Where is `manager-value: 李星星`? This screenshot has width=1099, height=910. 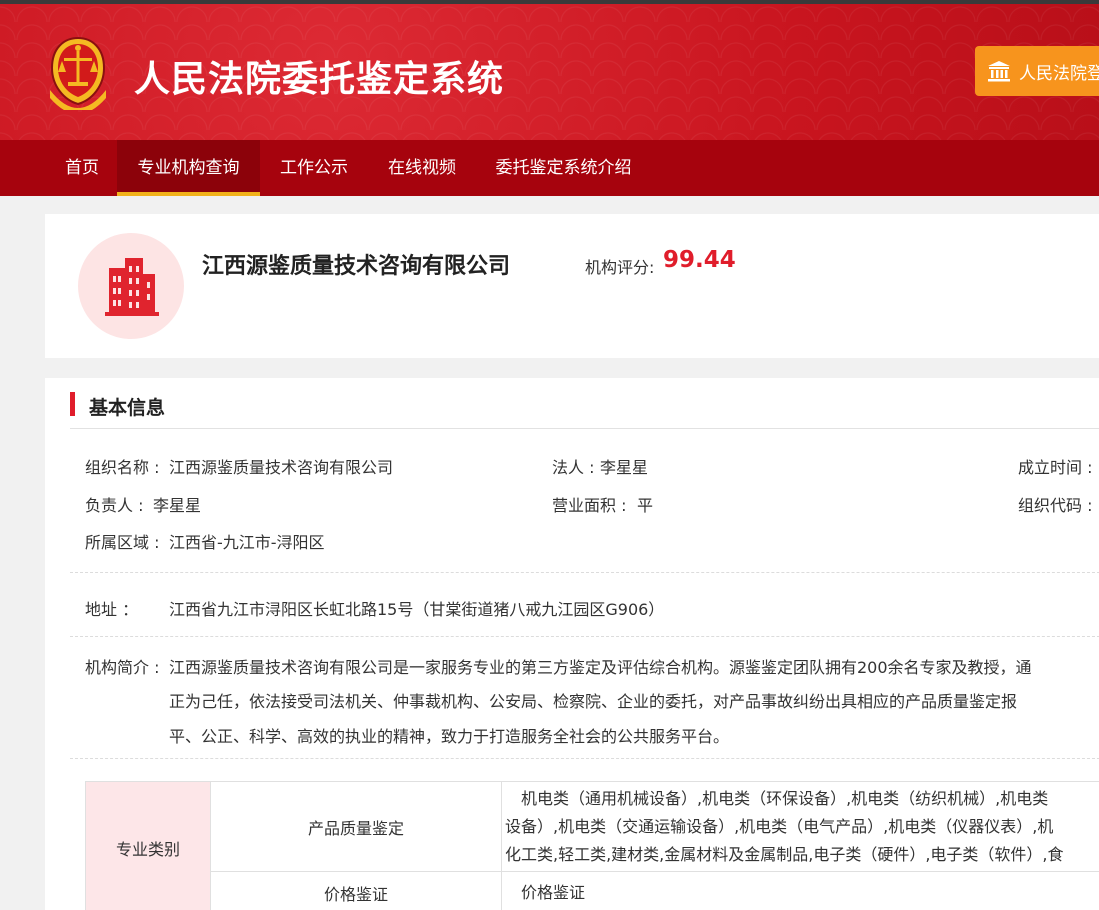
manager-value: 李星星 is located at coordinates (177, 505).